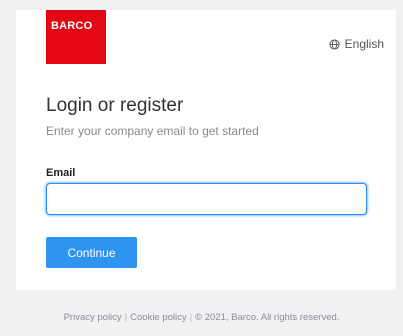 The height and width of the screenshot is (336, 403). Describe the element at coordinates (206, 199) in the screenshot. I see `email-field` at that location.